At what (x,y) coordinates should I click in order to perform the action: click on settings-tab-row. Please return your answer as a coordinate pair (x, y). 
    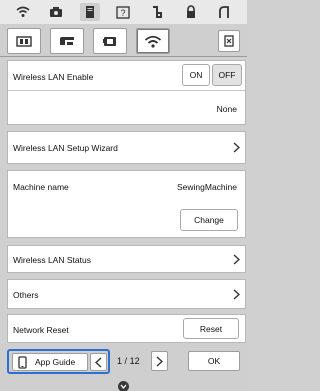
    Looking at the image, I should click on (123, 40).